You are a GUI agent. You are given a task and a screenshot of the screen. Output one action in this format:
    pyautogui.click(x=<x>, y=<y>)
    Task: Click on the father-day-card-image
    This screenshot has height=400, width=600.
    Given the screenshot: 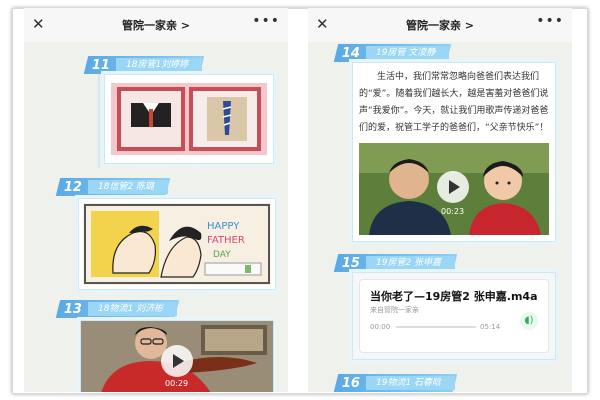 What is the action you would take?
    pyautogui.click(x=189, y=119)
    